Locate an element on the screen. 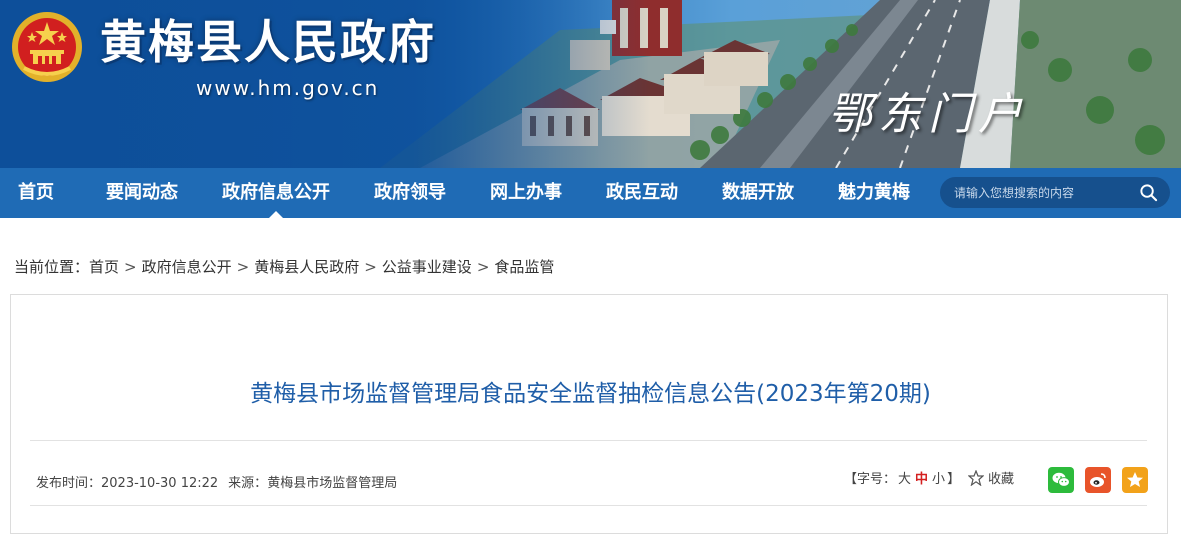 The image size is (1181, 534). search-icon is located at coordinates (1148, 192).